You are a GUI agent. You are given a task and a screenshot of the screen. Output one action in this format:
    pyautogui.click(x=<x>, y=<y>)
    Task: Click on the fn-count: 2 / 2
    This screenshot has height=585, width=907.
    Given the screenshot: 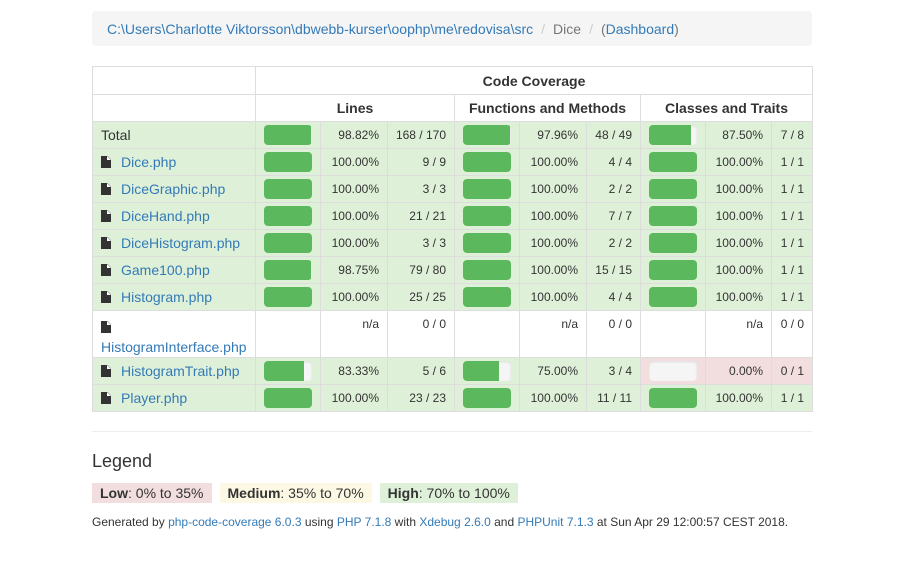 What is the action you would take?
    pyautogui.click(x=613, y=243)
    